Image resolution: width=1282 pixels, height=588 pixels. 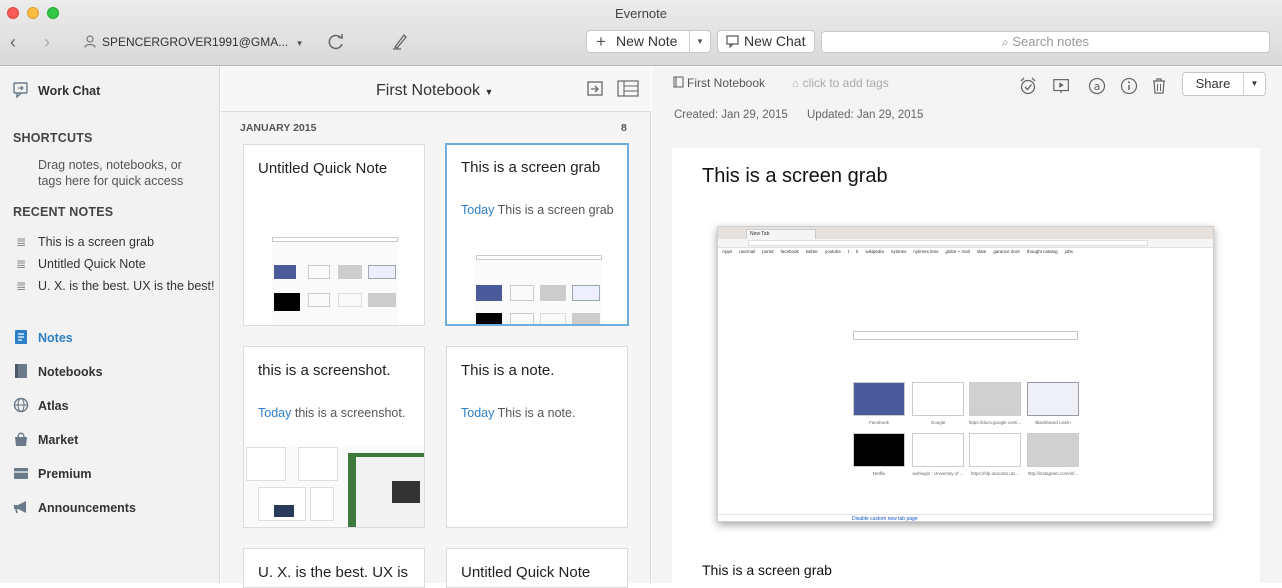 I want to click on view-options-icon, so click(x=628, y=89).